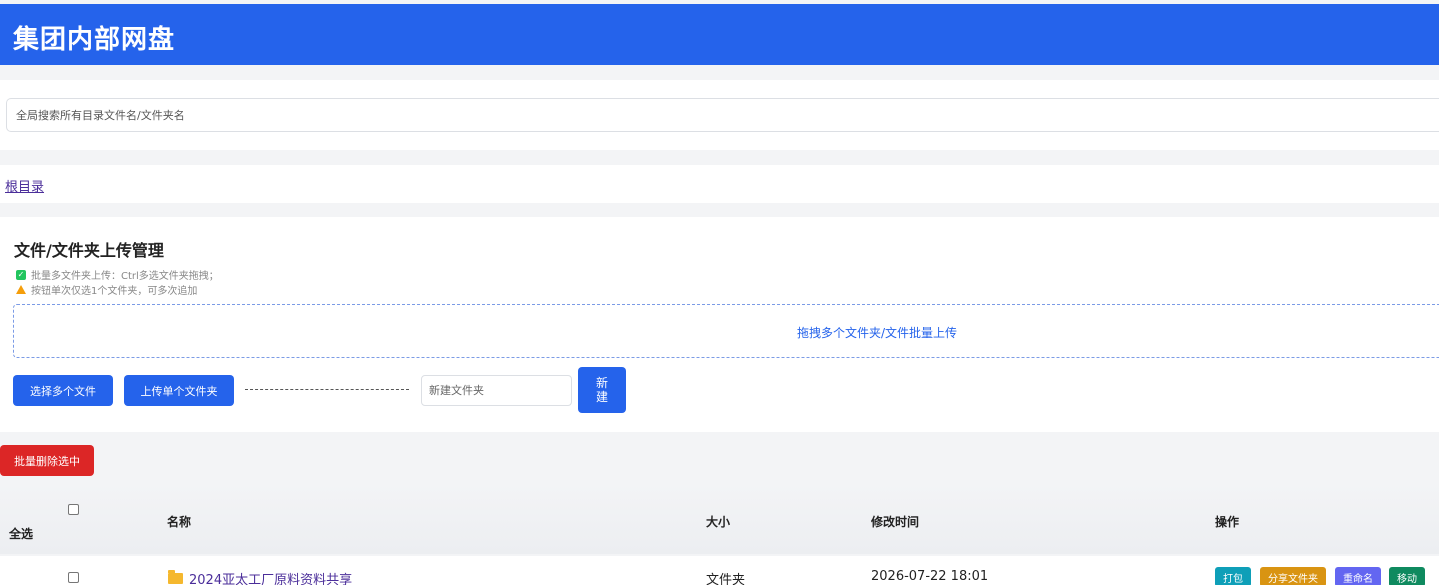  What do you see at coordinates (73, 577) in the screenshot?
I see `row-checkbox` at bounding box center [73, 577].